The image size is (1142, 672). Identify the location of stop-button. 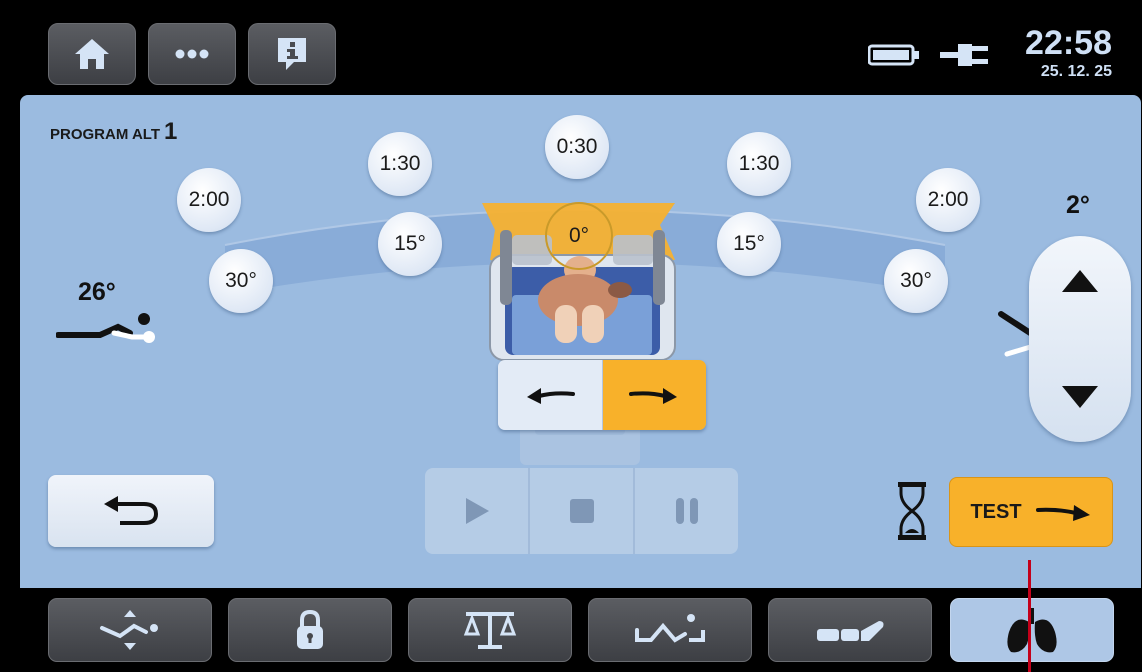
(582, 511).